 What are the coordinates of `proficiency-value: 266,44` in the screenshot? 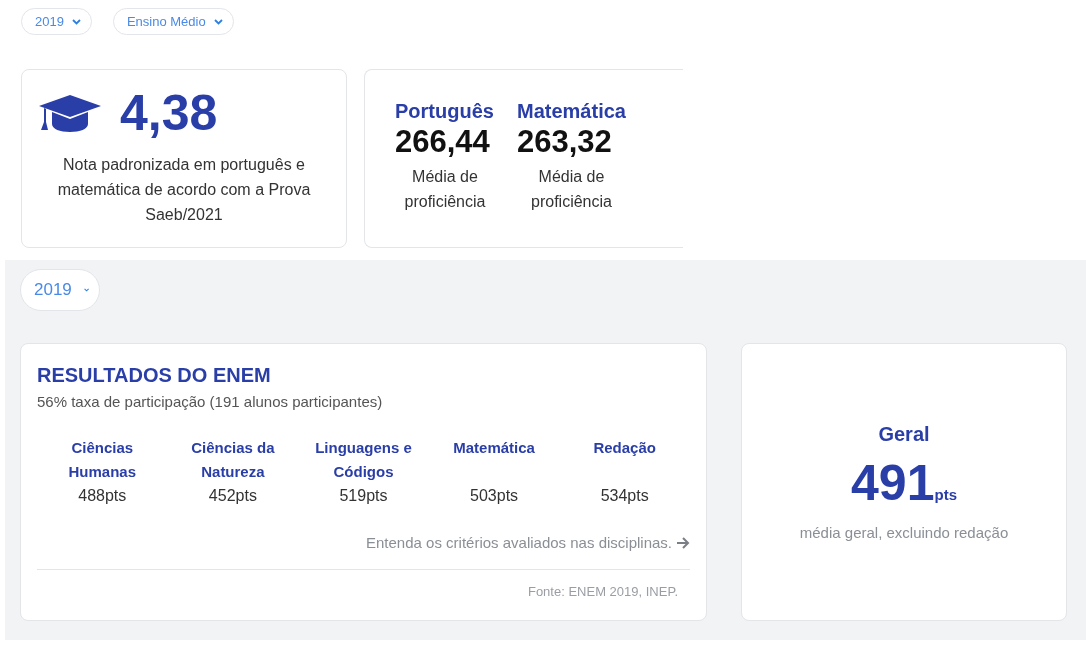 It's located at (442, 142).